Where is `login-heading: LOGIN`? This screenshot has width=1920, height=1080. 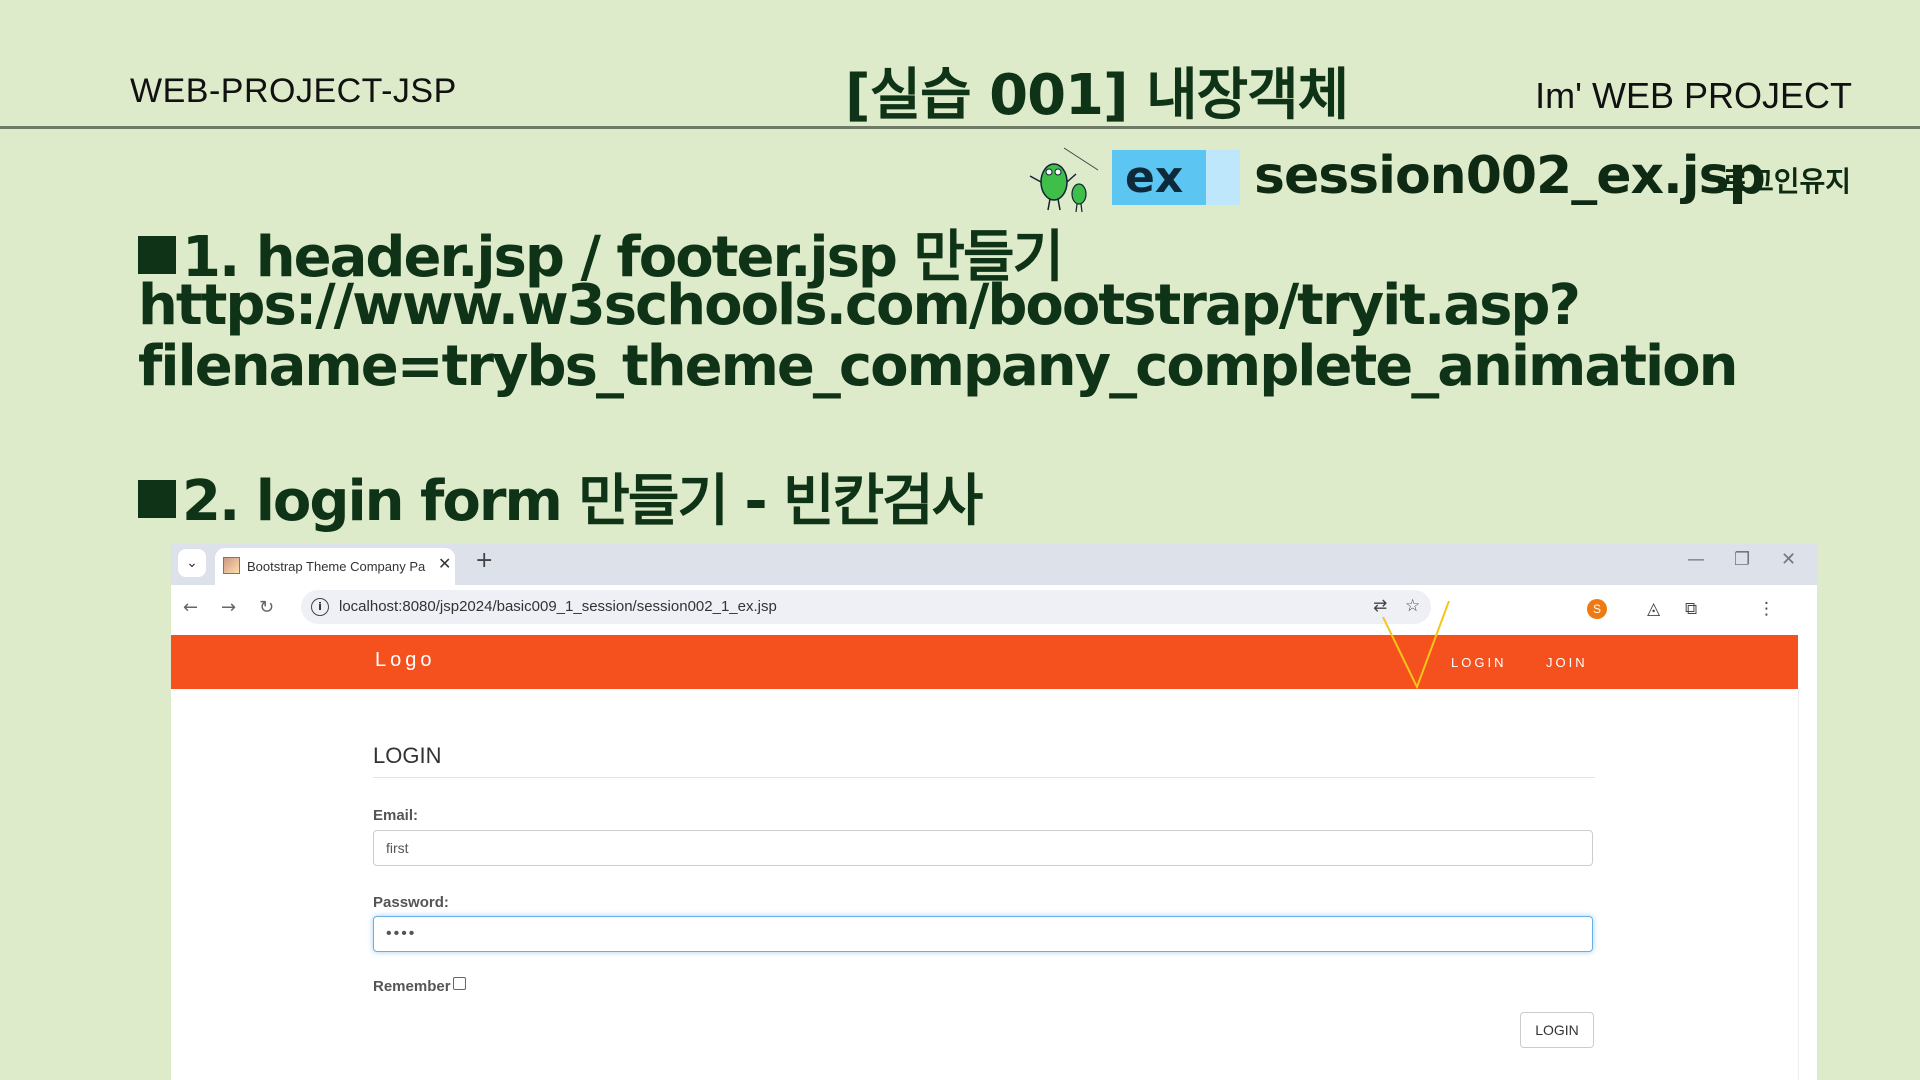
login-heading: LOGIN is located at coordinates (407, 755).